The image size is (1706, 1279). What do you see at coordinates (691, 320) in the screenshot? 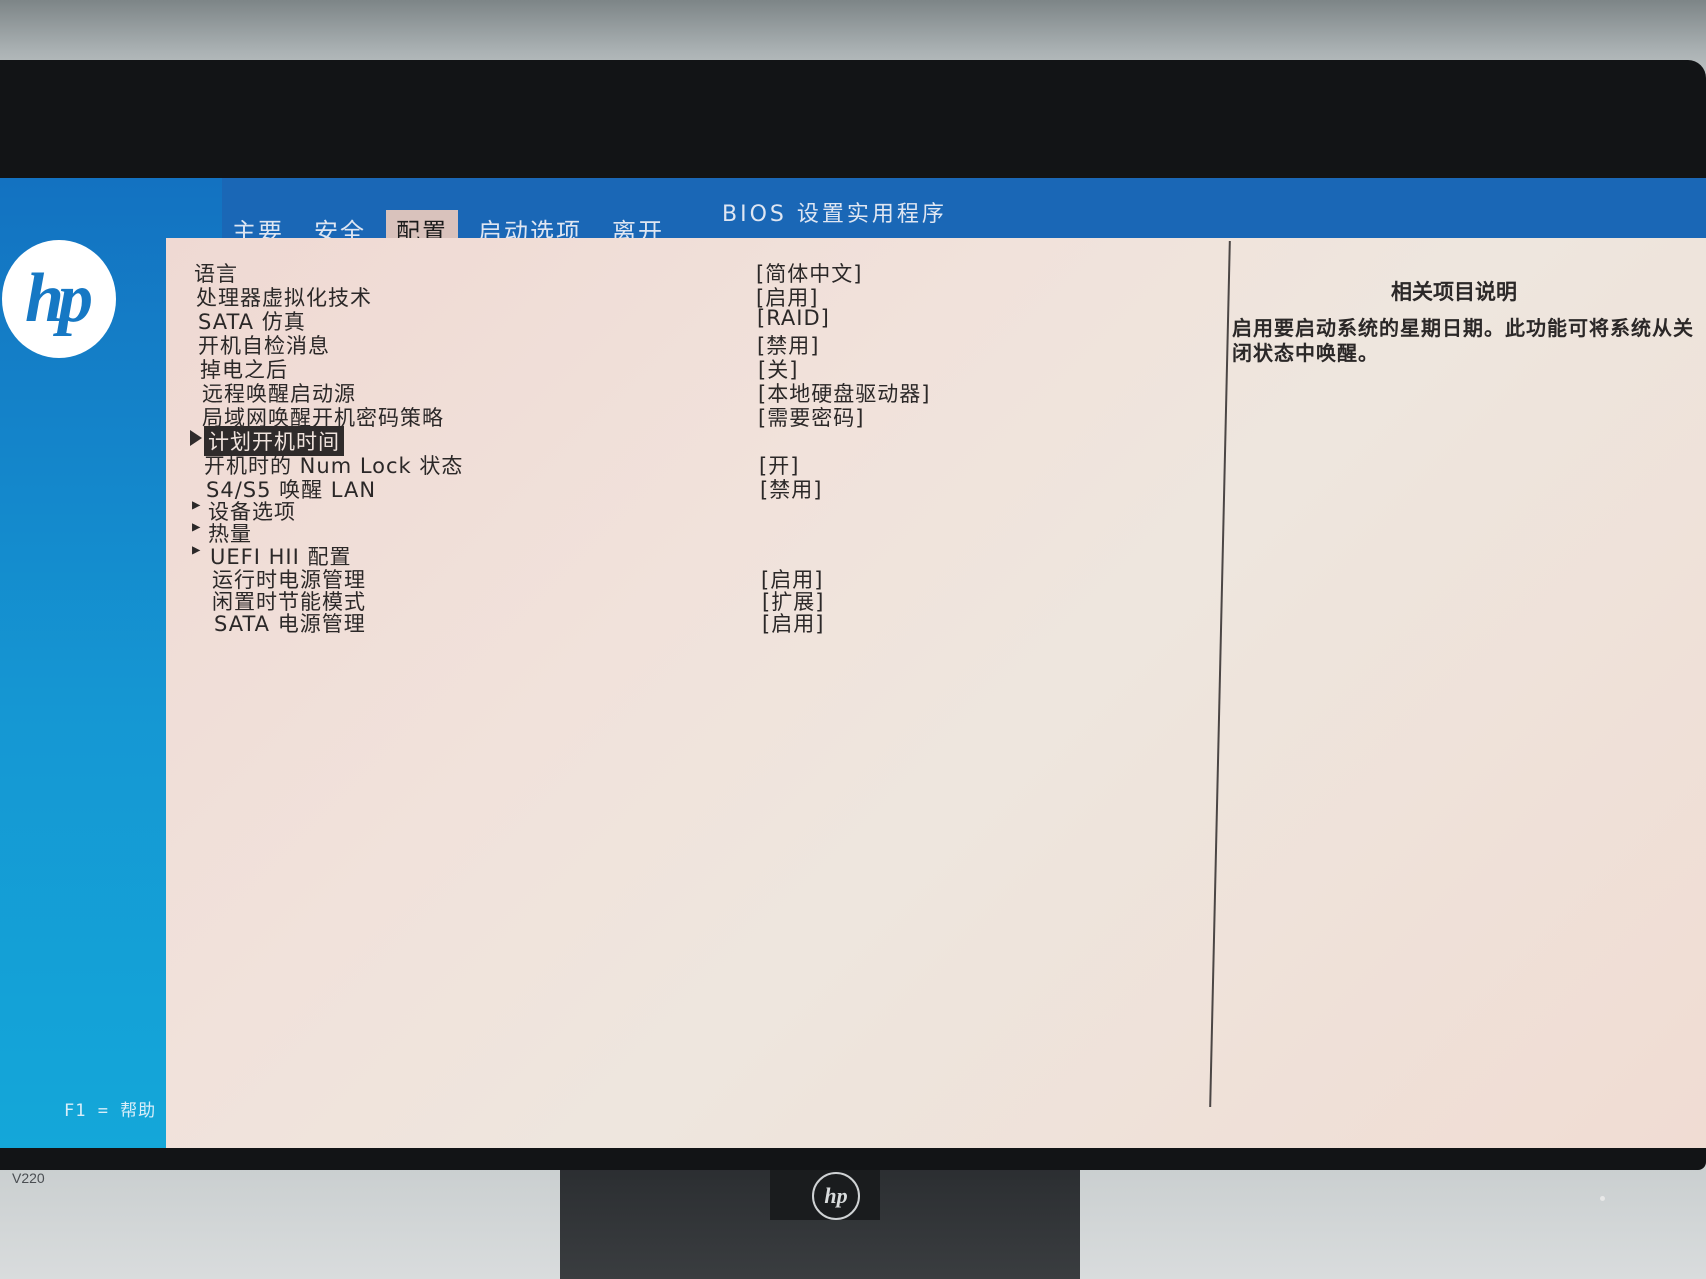
I see `setting-row: SATA 仿真 [RAID]` at bounding box center [691, 320].